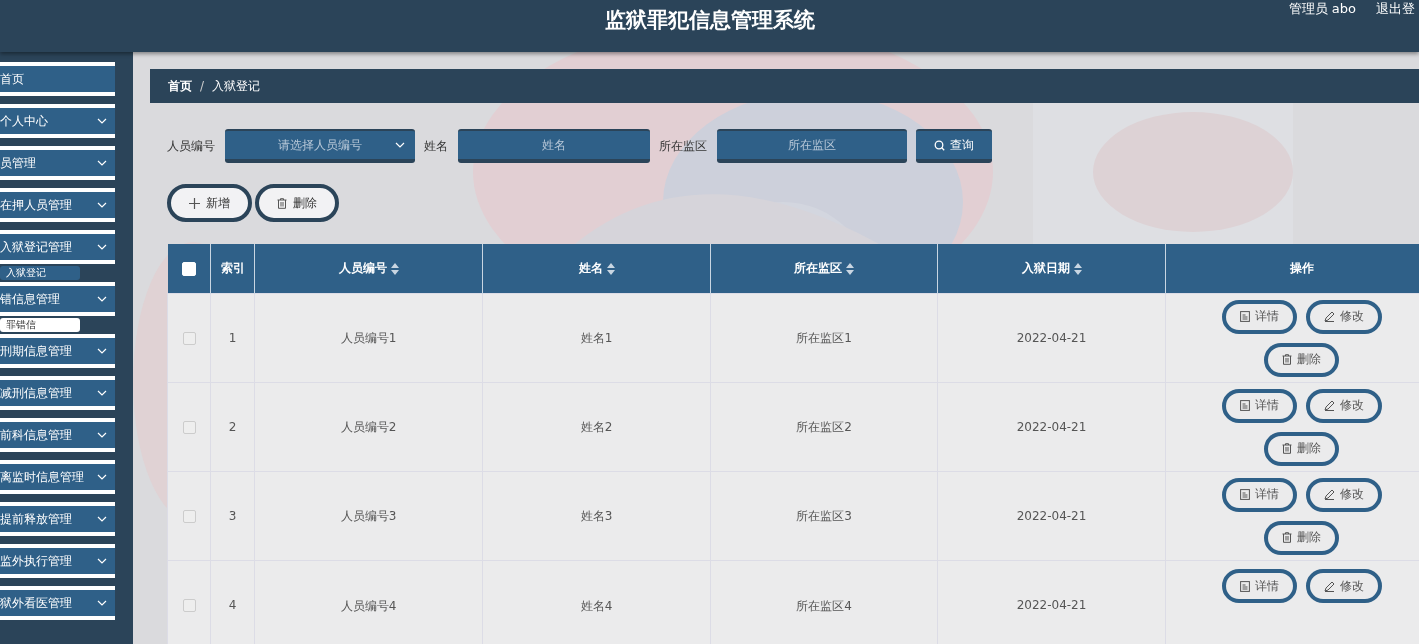  What do you see at coordinates (1322, 9) in the screenshot?
I see `user-name: 管理员 abo` at bounding box center [1322, 9].